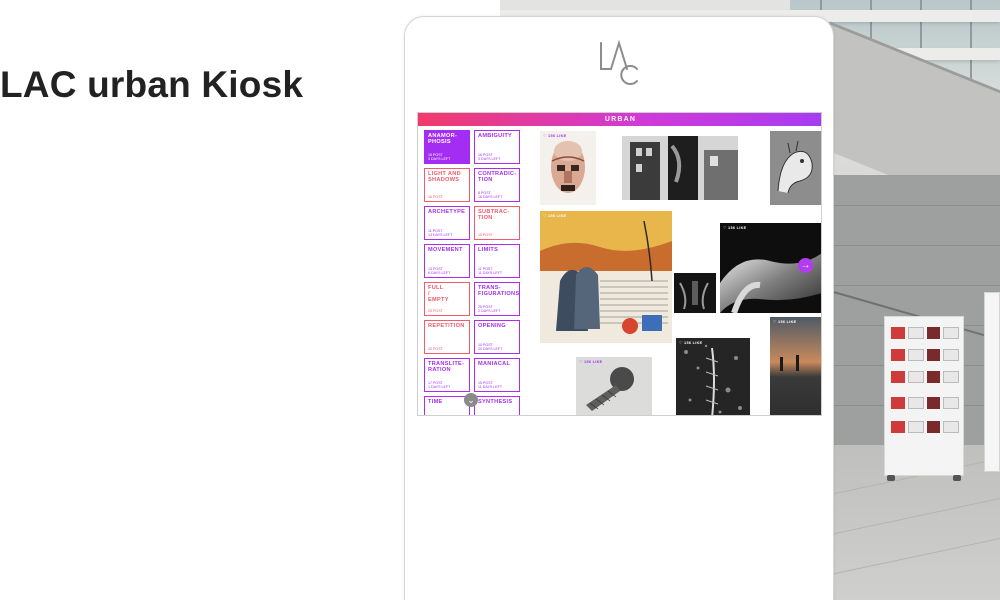 The height and width of the screenshot is (600, 1000). What do you see at coordinates (619, 119) in the screenshot?
I see `screen-header: URBAN` at bounding box center [619, 119].